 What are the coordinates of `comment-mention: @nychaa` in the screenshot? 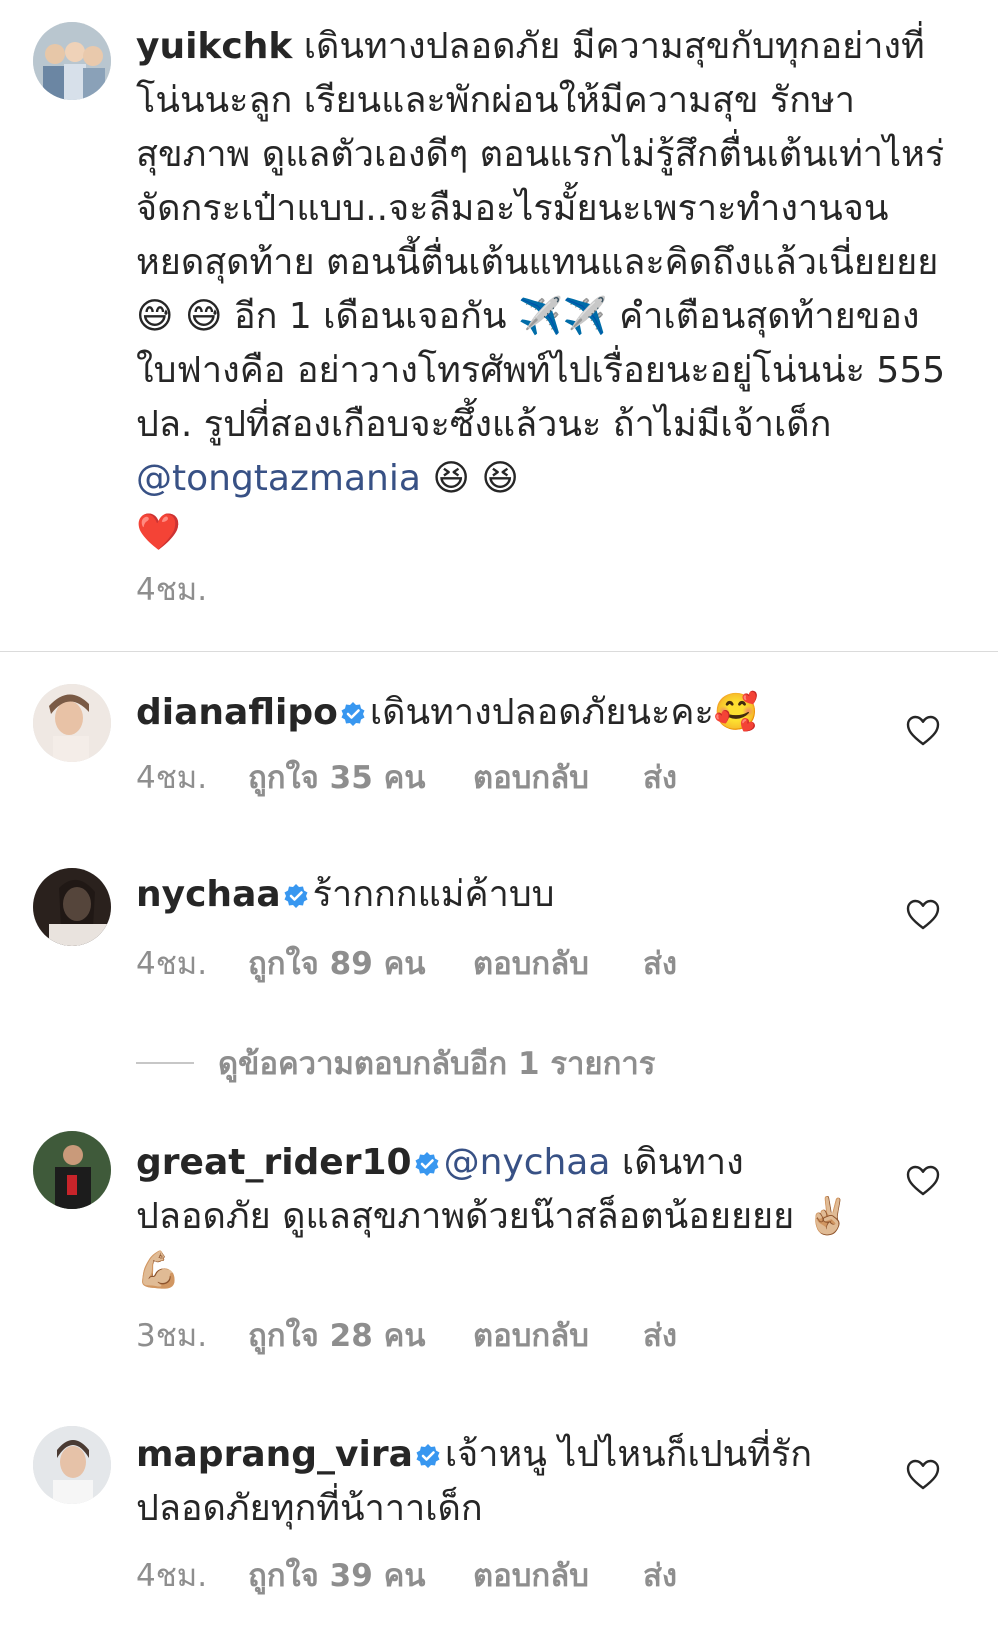 It's located at (527, 1162).